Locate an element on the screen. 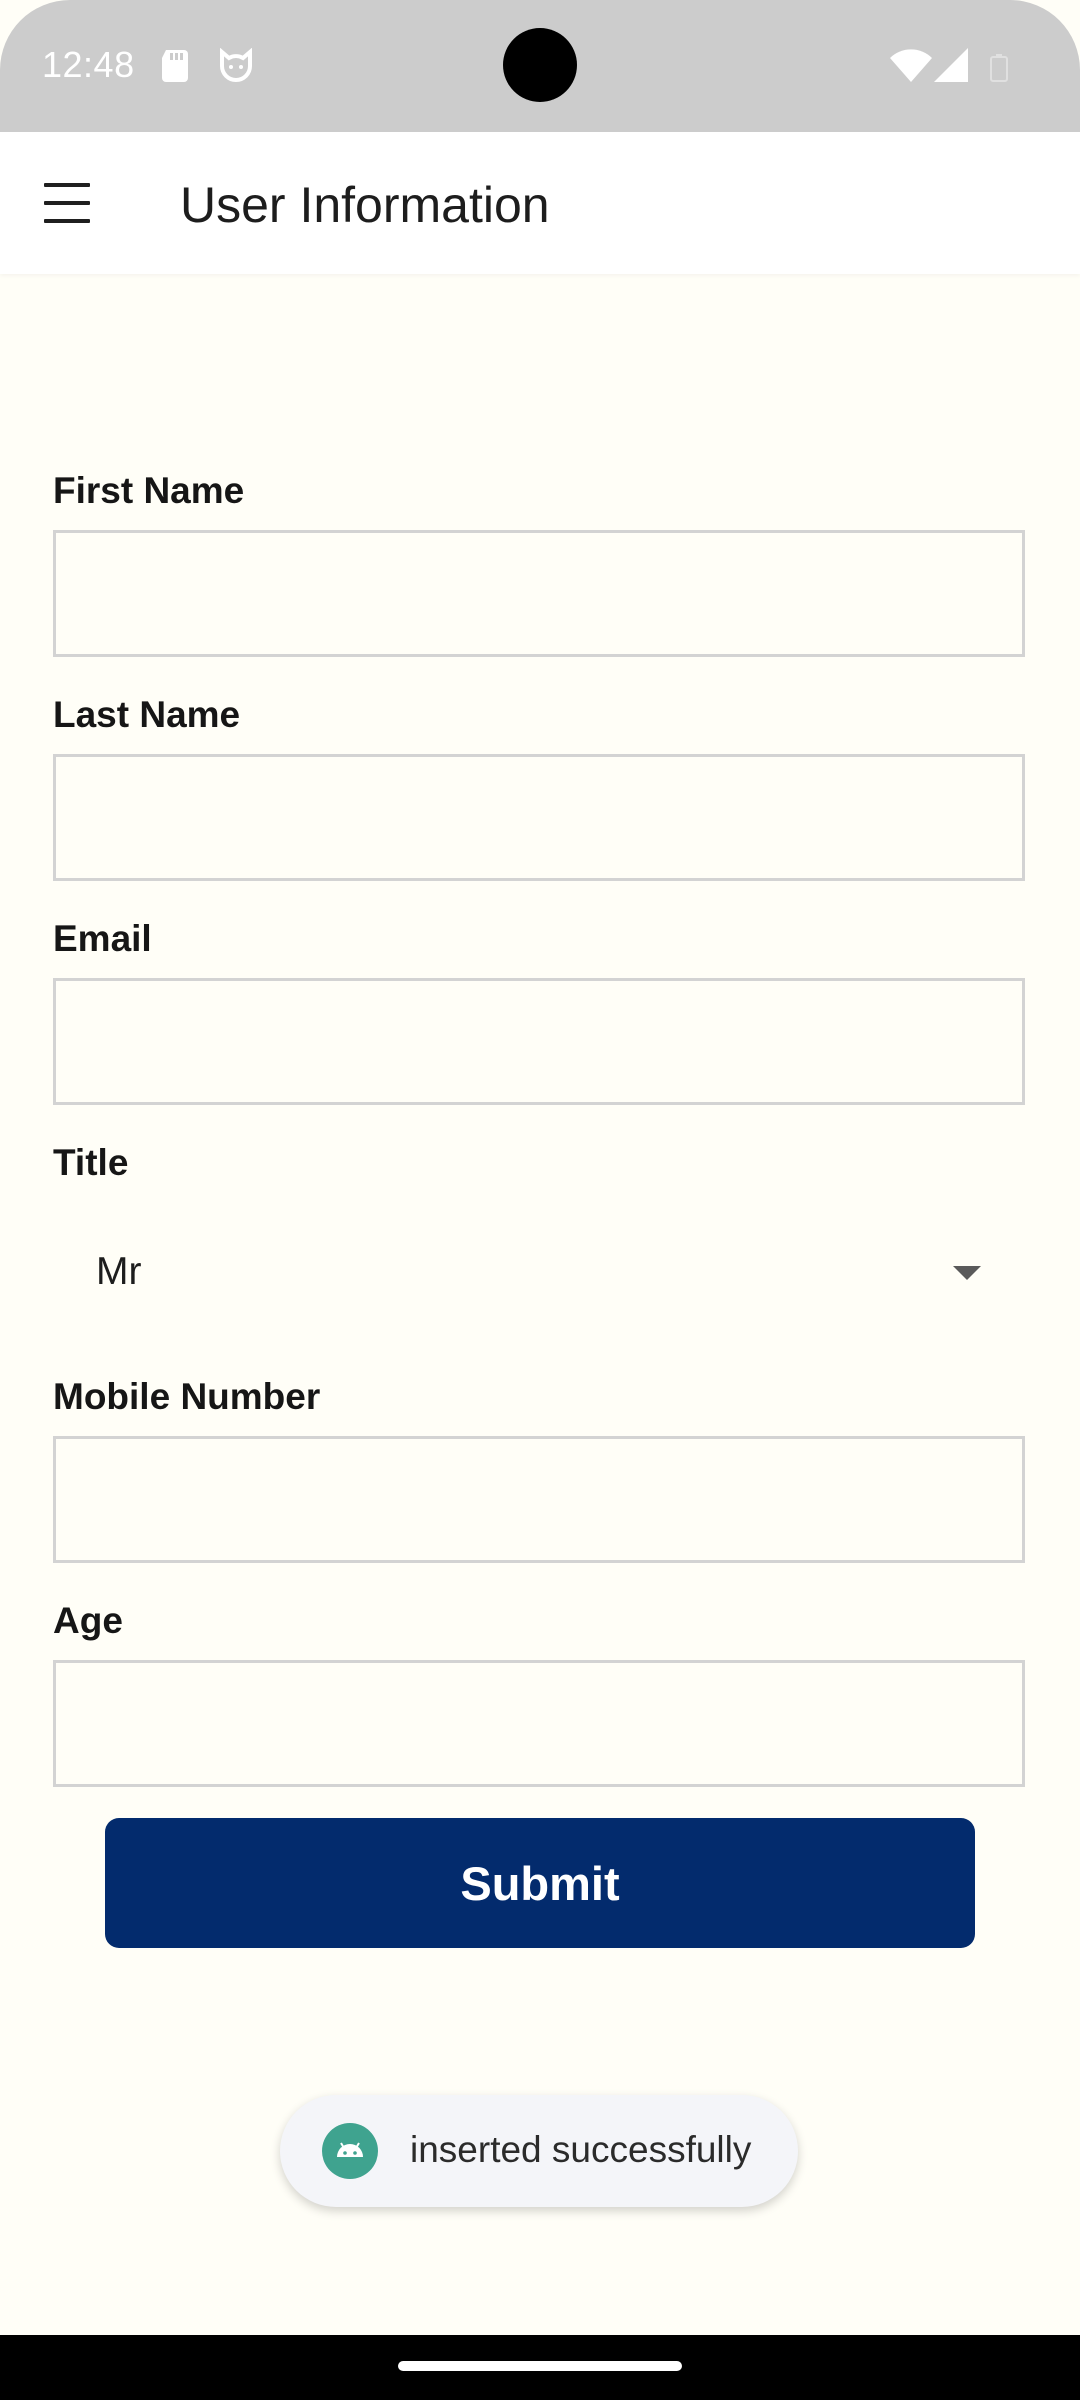 The width and height of the screenshot is (1080, 2400). toast-message: inserted successfully is located at coordinates (539, 2151).